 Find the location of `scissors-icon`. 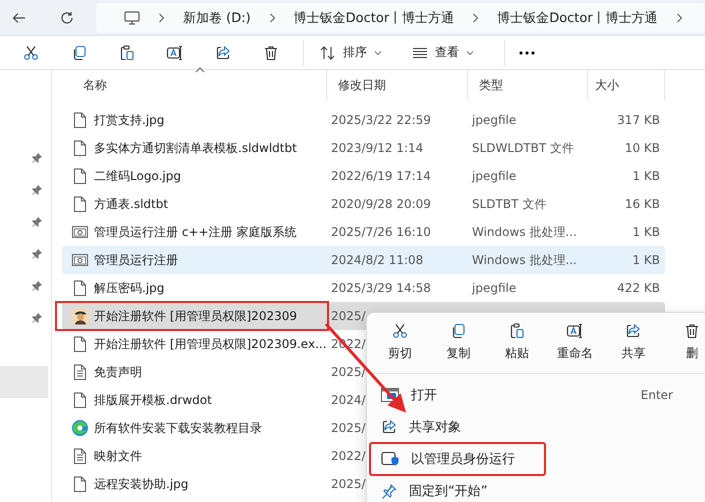

scissors-icon is located at coordinates (400, 331).